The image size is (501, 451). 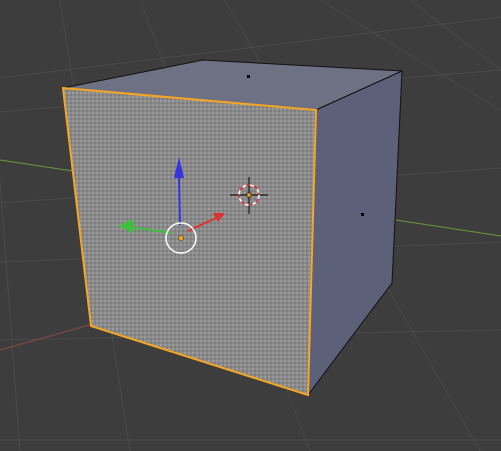 What do you see at coordinates (248, 76) in the screenshot?
I see `top-face-center-dot` at bounding box center [248, 76].